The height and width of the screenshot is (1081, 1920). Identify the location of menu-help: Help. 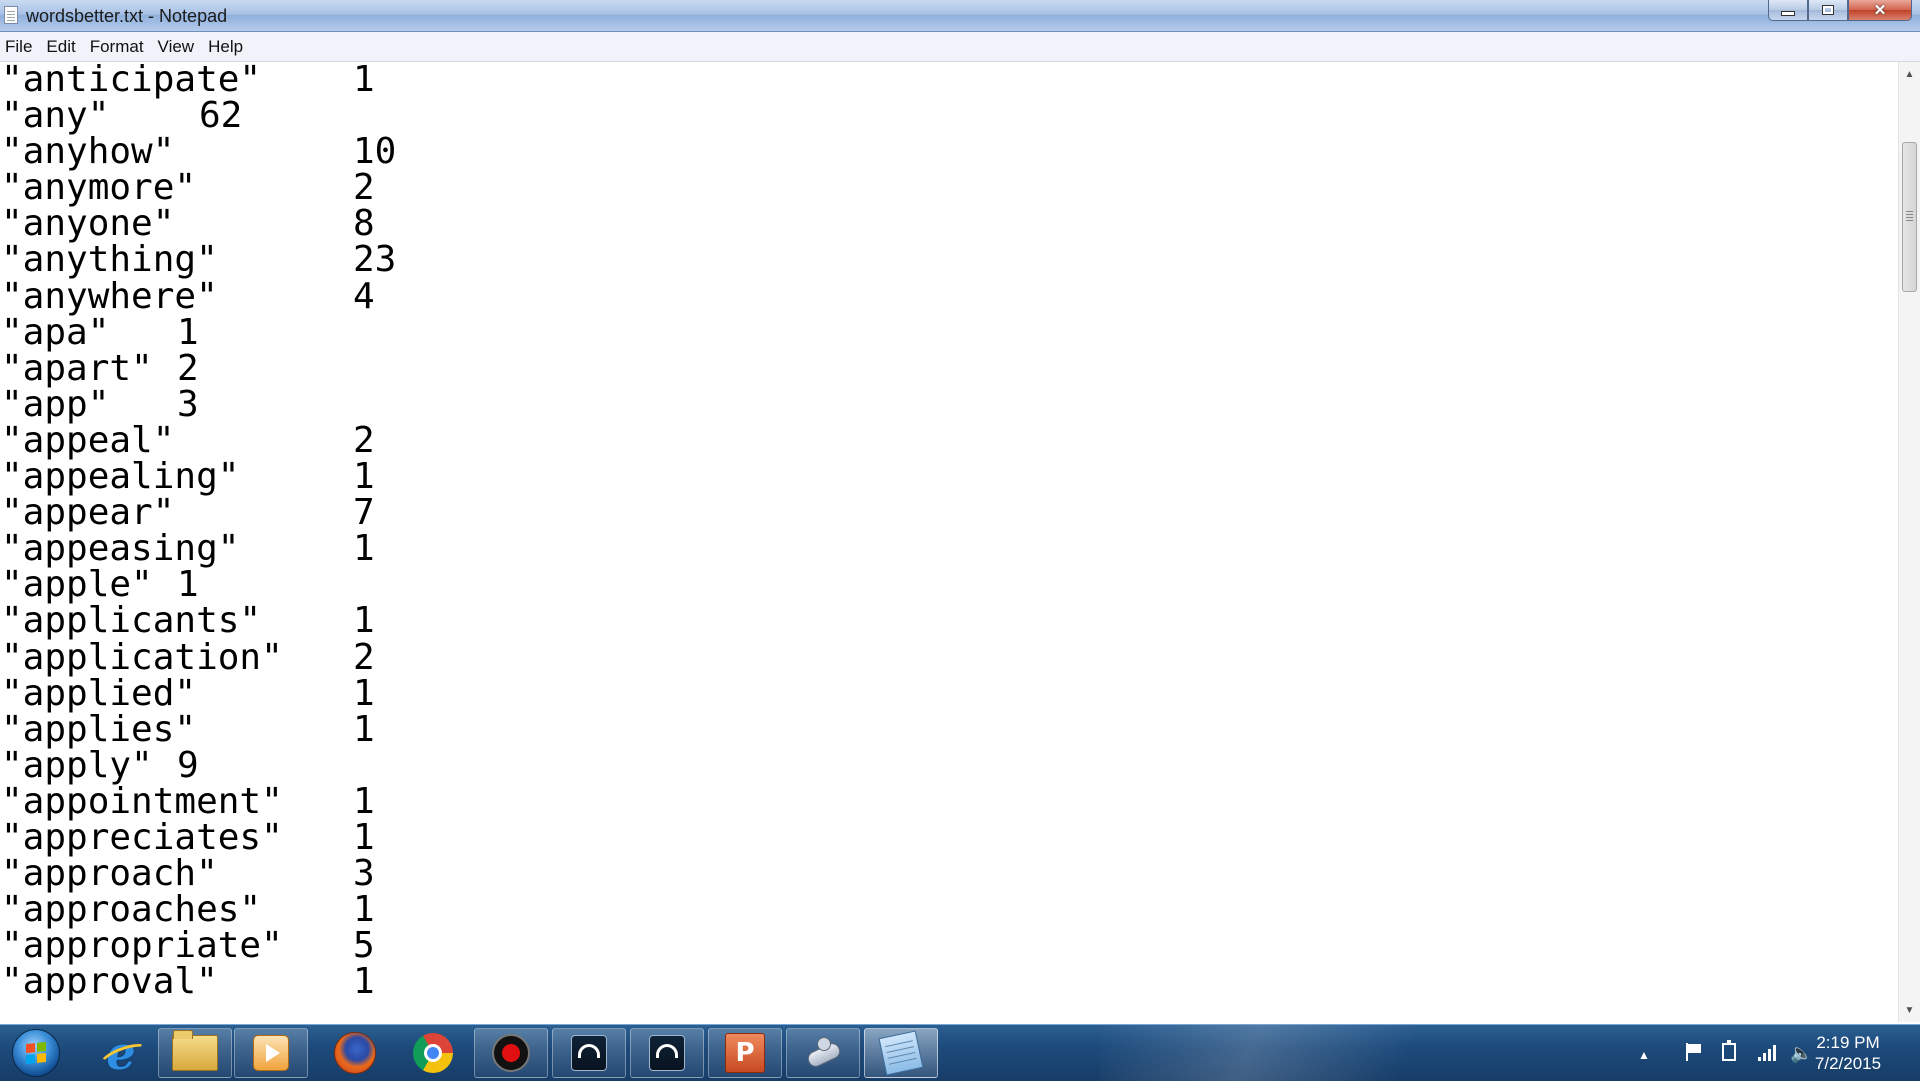
(225, 46).